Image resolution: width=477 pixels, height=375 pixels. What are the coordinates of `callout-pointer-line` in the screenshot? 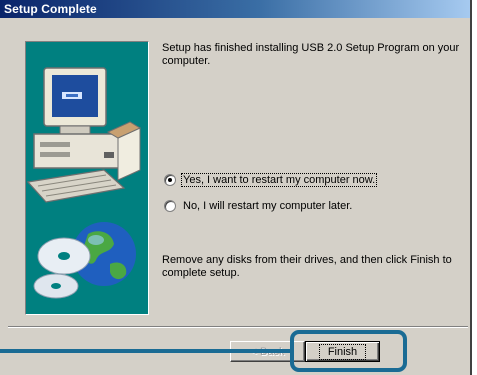 It's located at (145, 351).